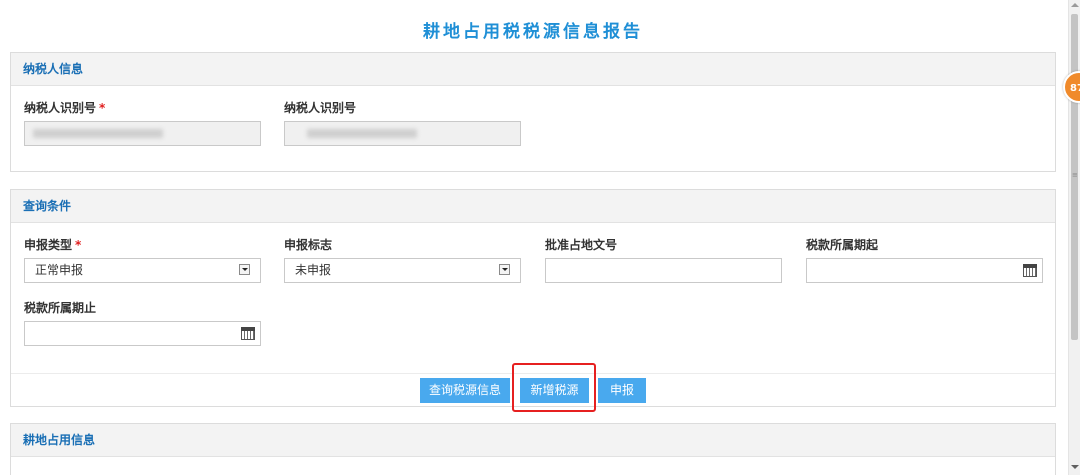  What do you see at coordinates (533, 440) in the screenshot?
I see `land-occupation-header: 耕地占用信息` at bounding box center [533, 440].